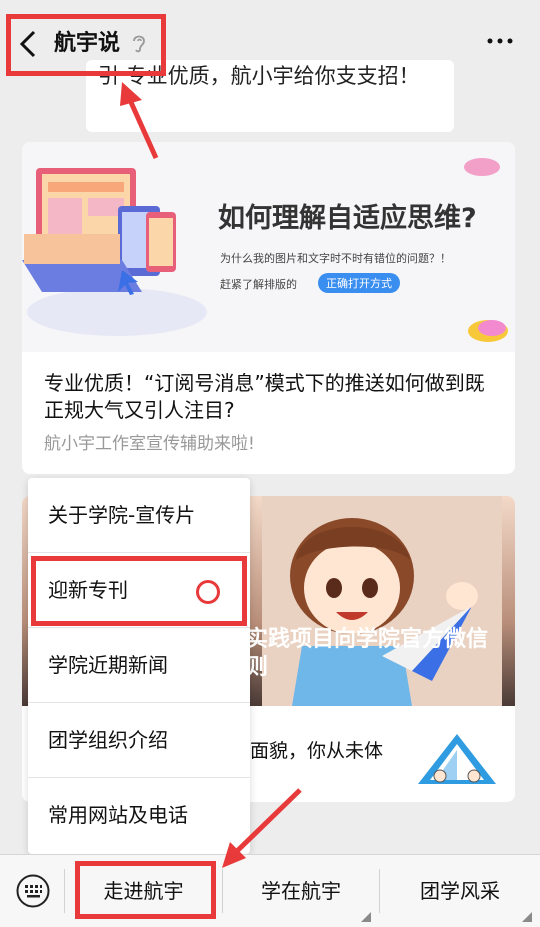  Describe the element at coordinates (122, 515) in the screenshot. I see `submenu-item-label: 关于学院-宣传片` at that location.